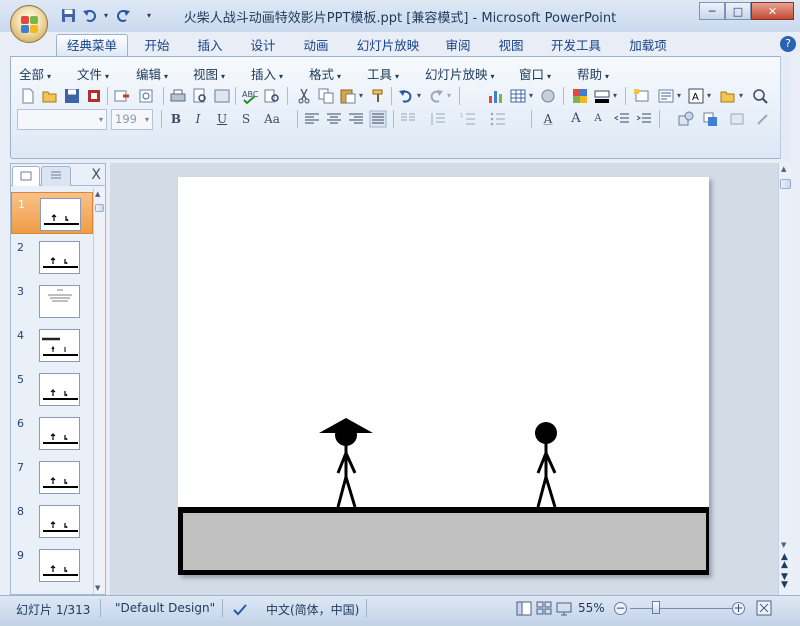 The image size is (800, 626). What do you see at coordinates (326, 96) in the screenshot?
I see `copy-icon` at bounding box center [326, 96].